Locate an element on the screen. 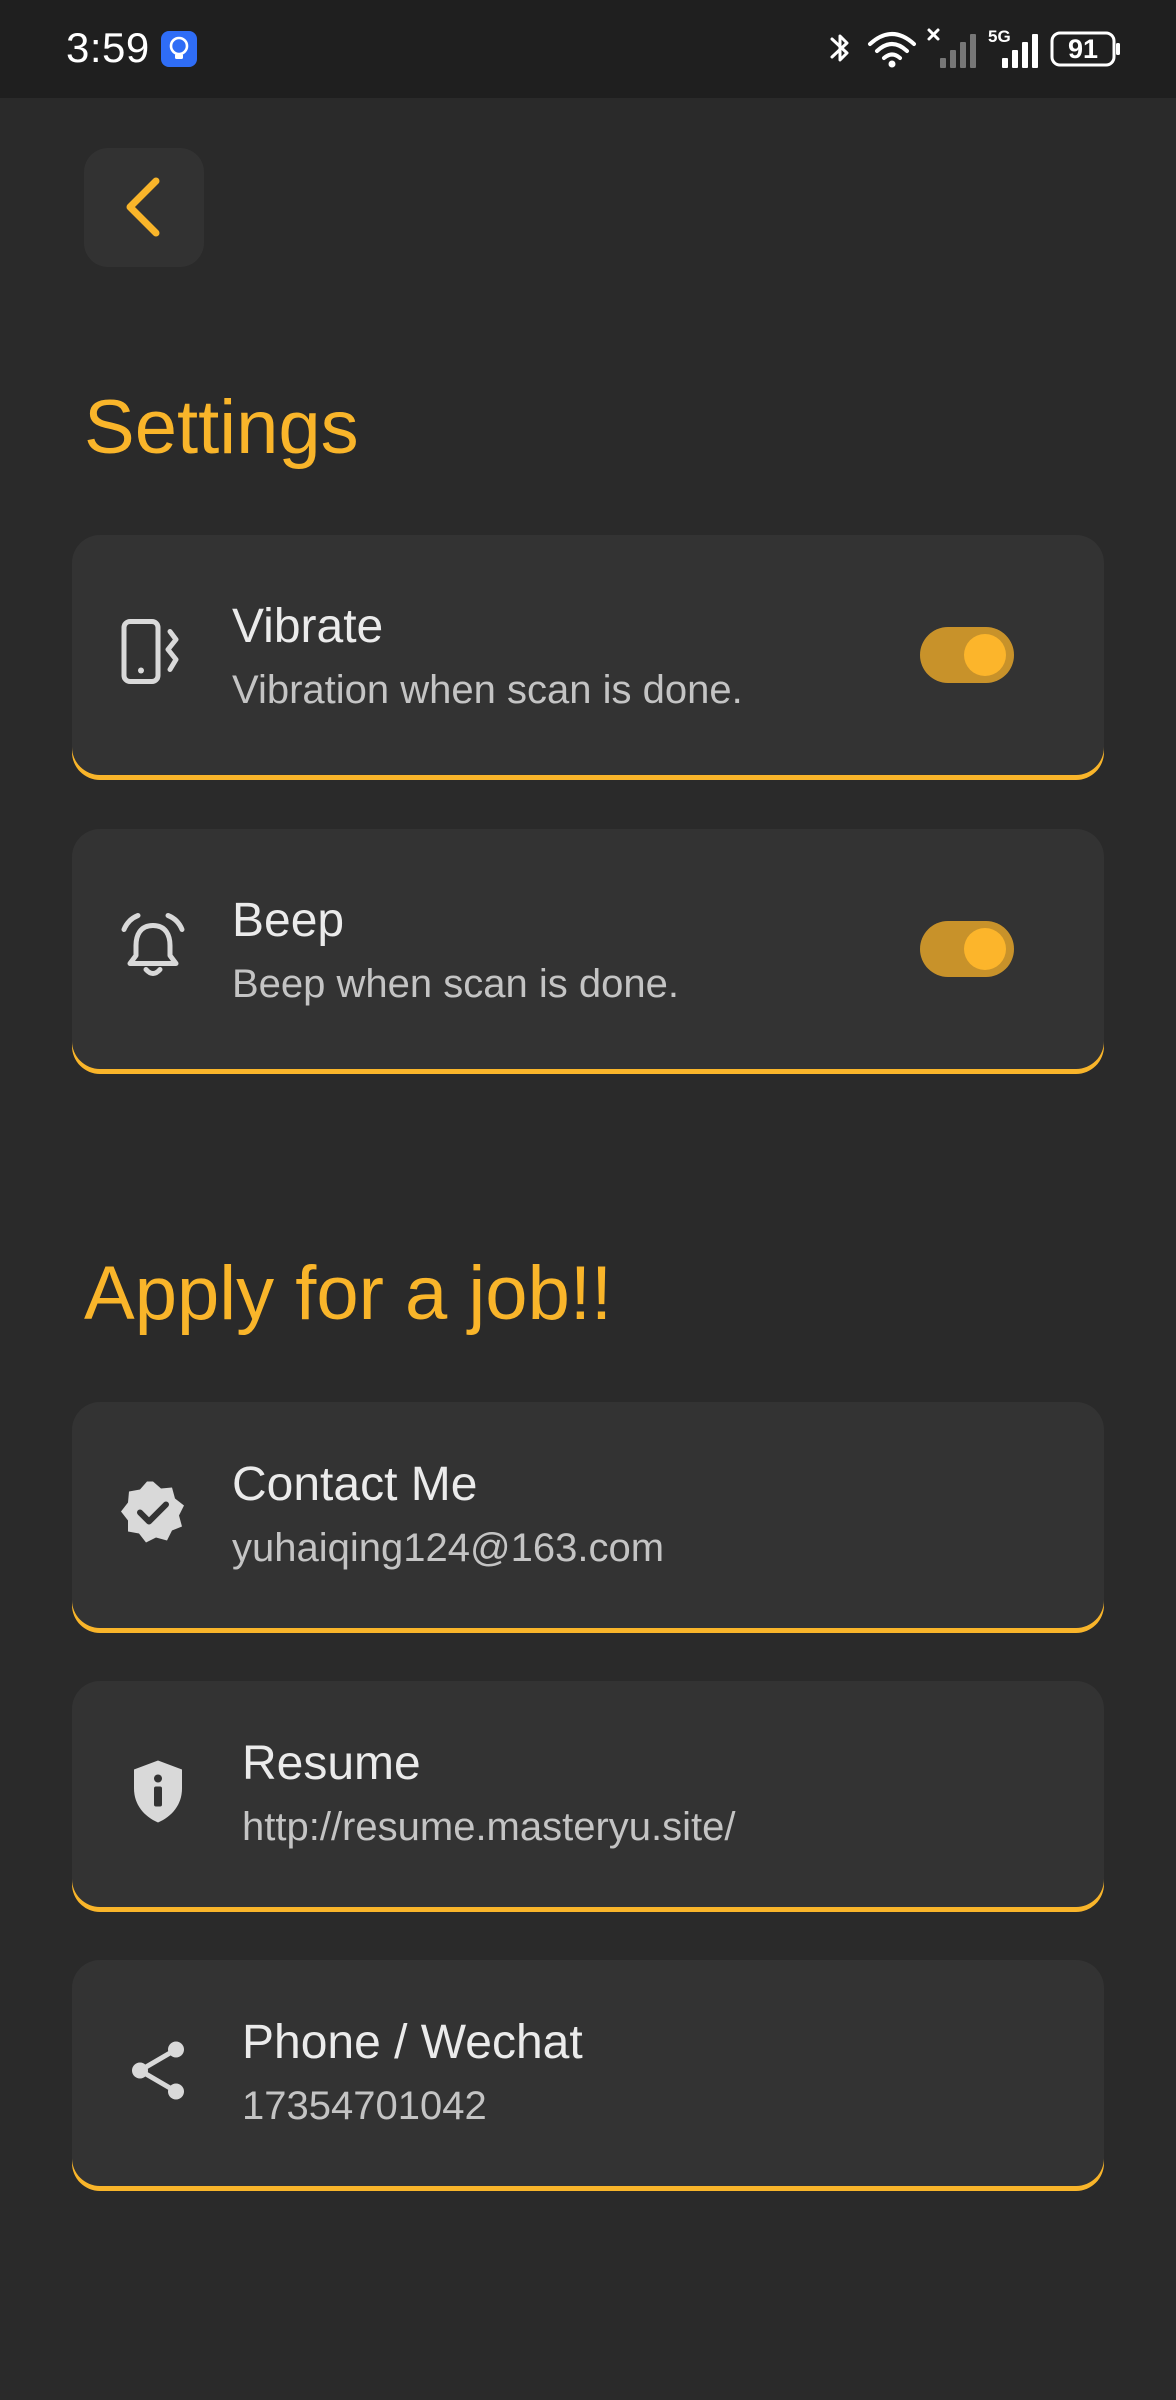 The height and width of the screenshot is (2400, 1176). wifi-icon is located at coordinates (892, 51).